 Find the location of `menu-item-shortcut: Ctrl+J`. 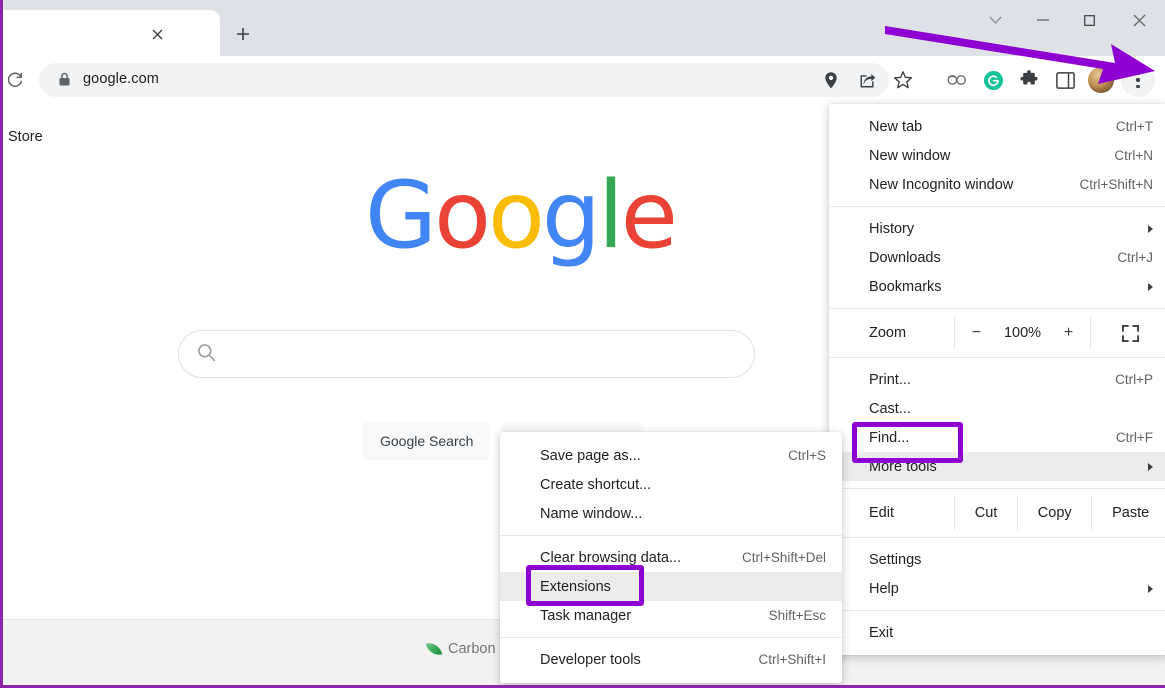

menu-item-shortcut: Ctrl+J is located at coordinates (1135, 257).